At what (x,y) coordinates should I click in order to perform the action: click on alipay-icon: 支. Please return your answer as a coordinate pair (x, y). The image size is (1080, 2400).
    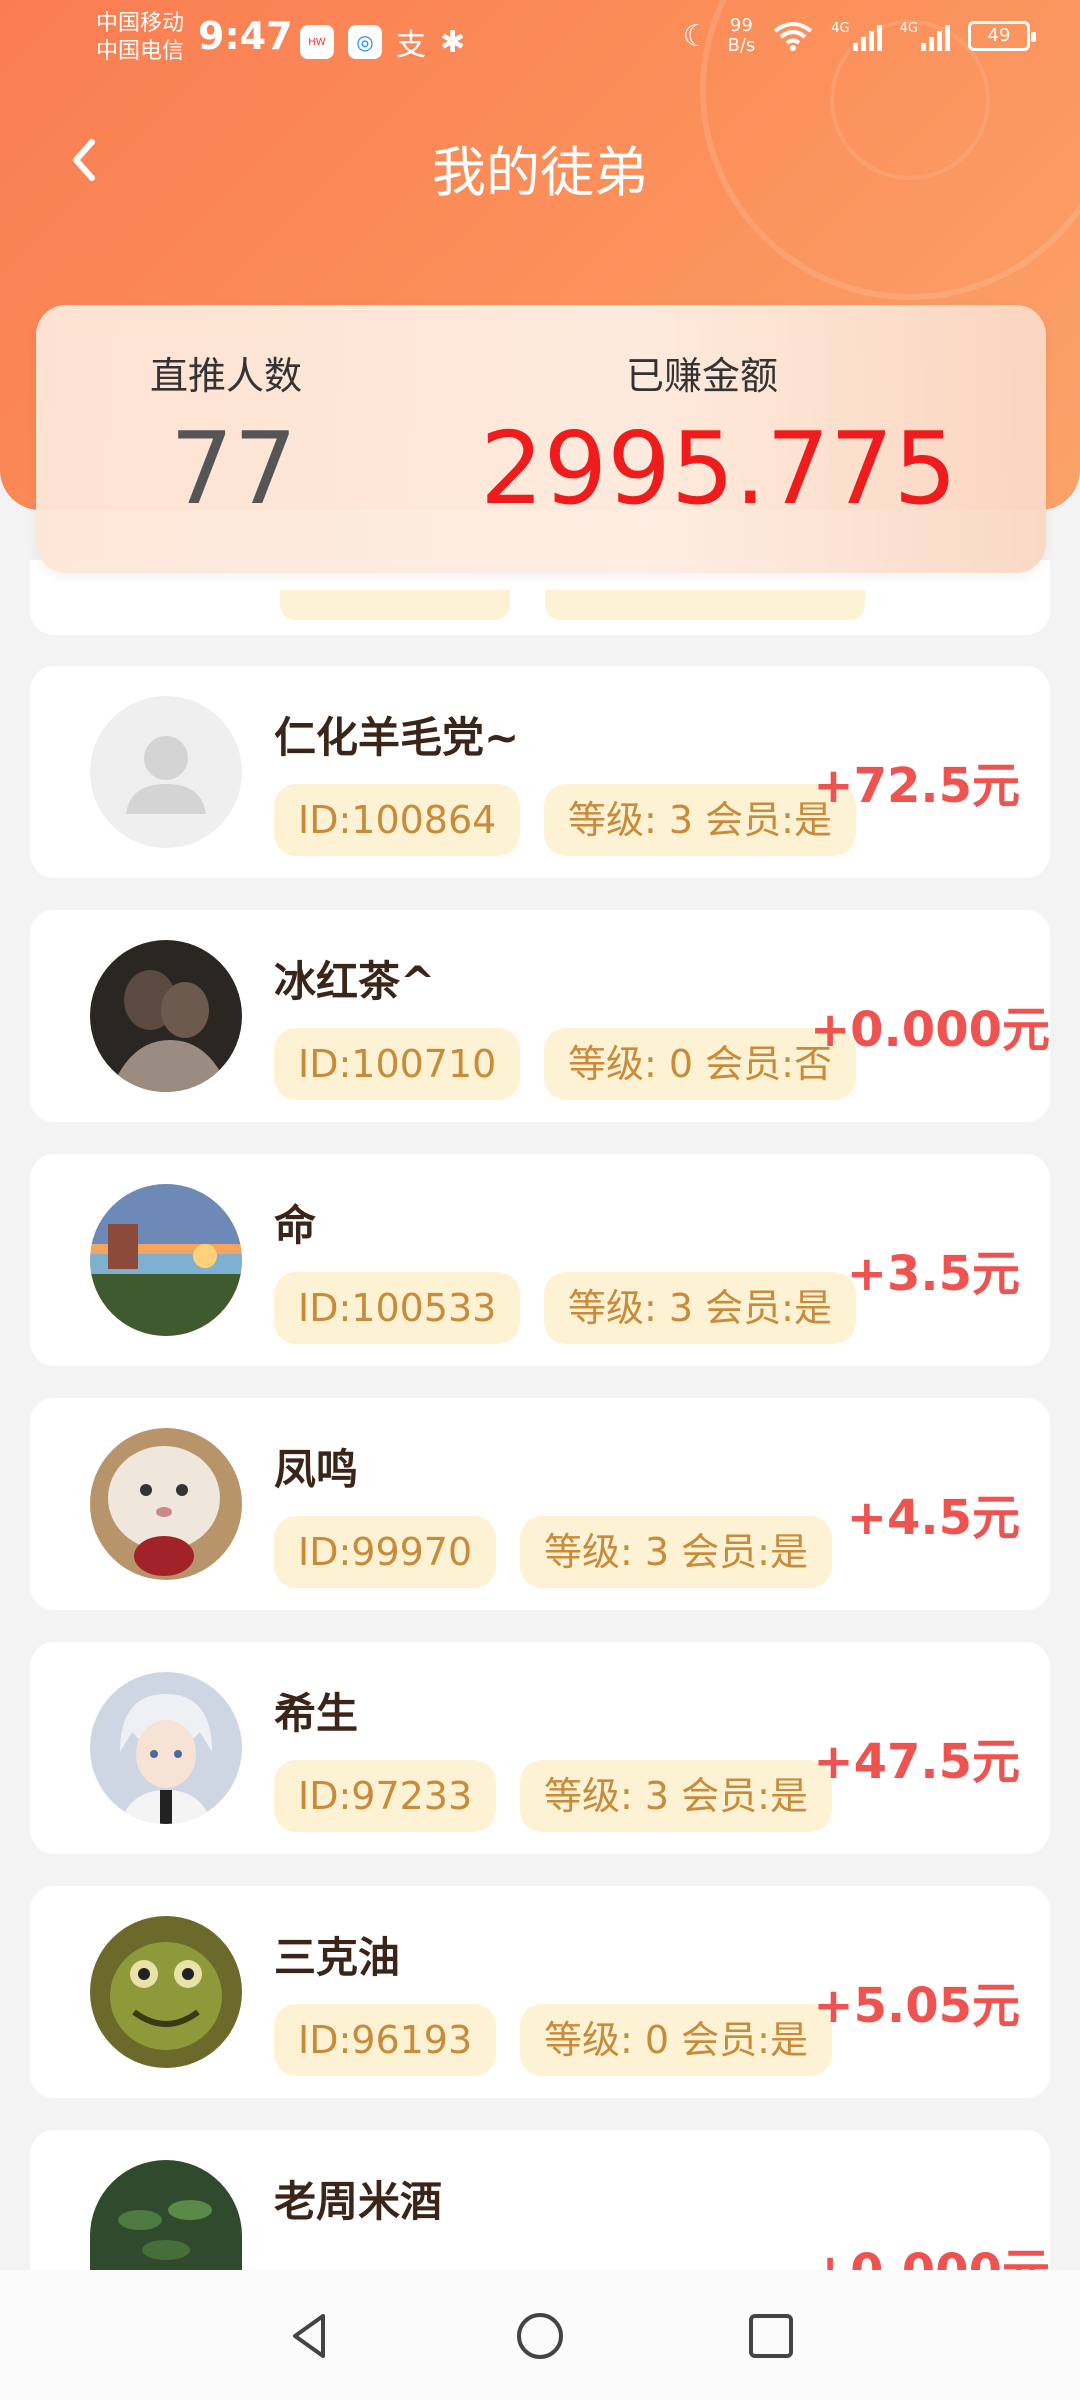
    Looking at the image, I should click on (411, 45).